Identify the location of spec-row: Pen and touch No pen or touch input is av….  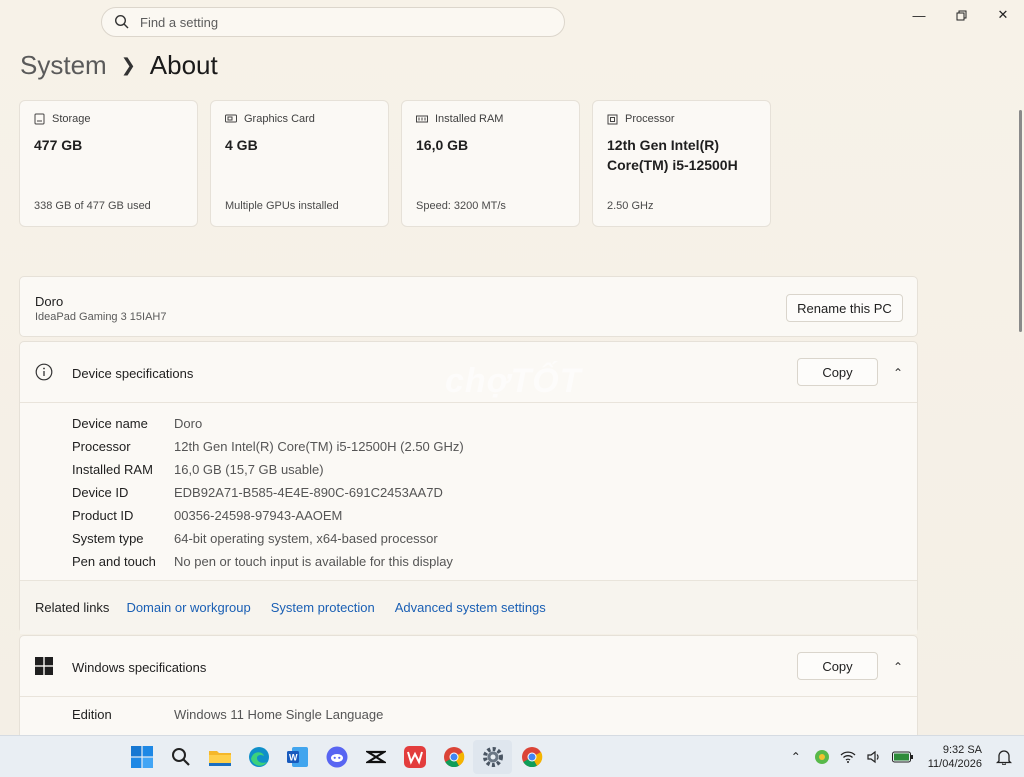
(268, 561).